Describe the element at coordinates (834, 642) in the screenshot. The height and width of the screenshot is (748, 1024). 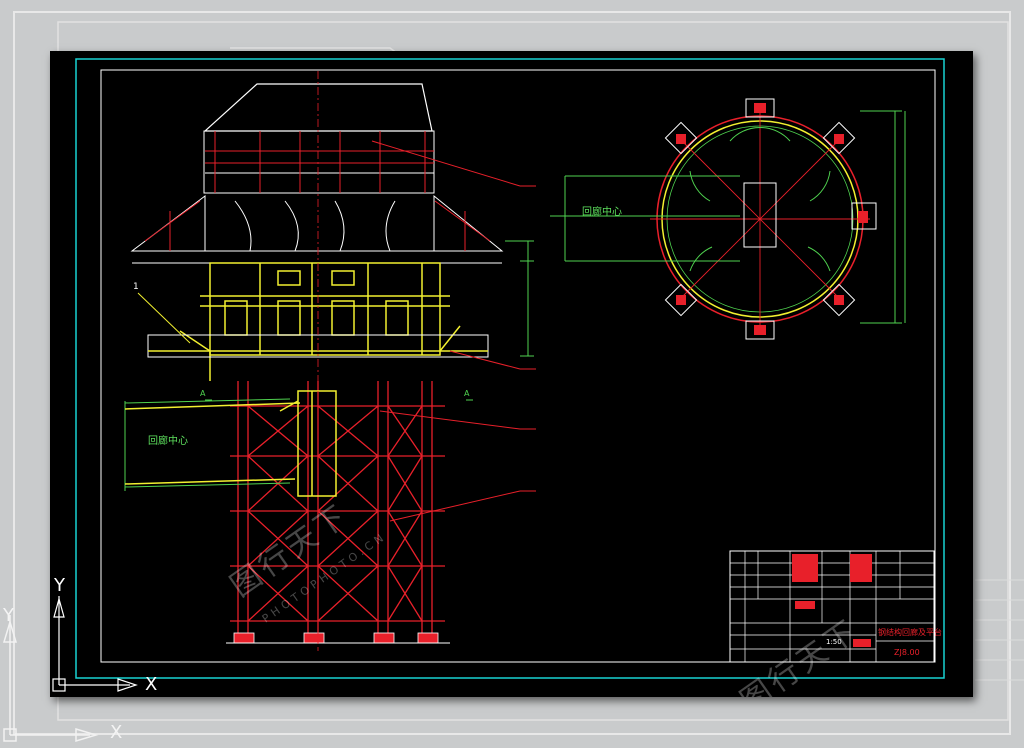
I see `title-block-scale: 1:50` at that location.